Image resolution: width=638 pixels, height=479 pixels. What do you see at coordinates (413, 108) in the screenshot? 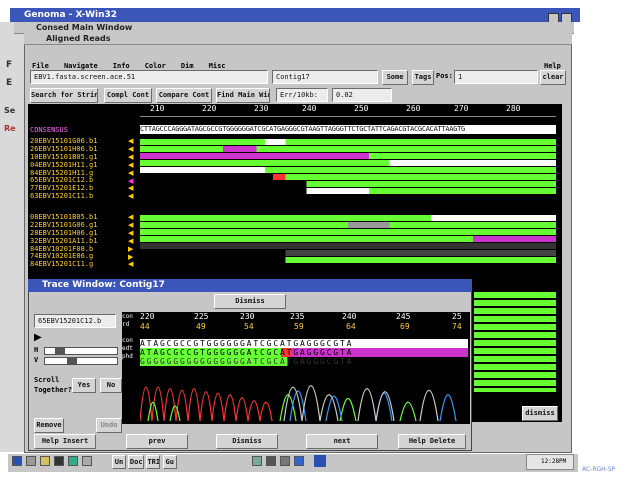
I see `ruler-tick: 260` at bounding box center [413, 108].